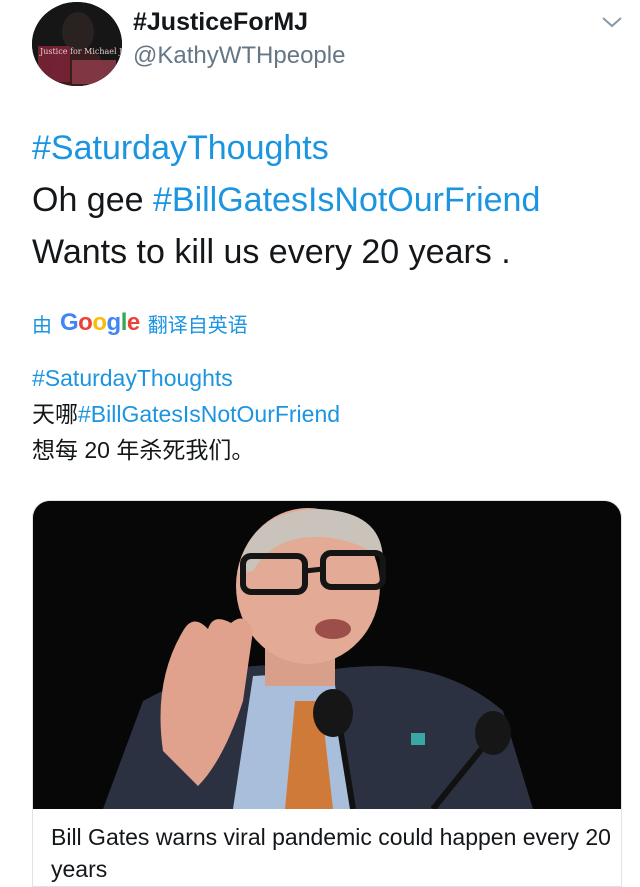 Image resolution: width=640 pixels, height=887 pixels. Describe the element at coordinates (55, 414) in the screenshot. I see `translated-text-segment: 天哪` at that location.